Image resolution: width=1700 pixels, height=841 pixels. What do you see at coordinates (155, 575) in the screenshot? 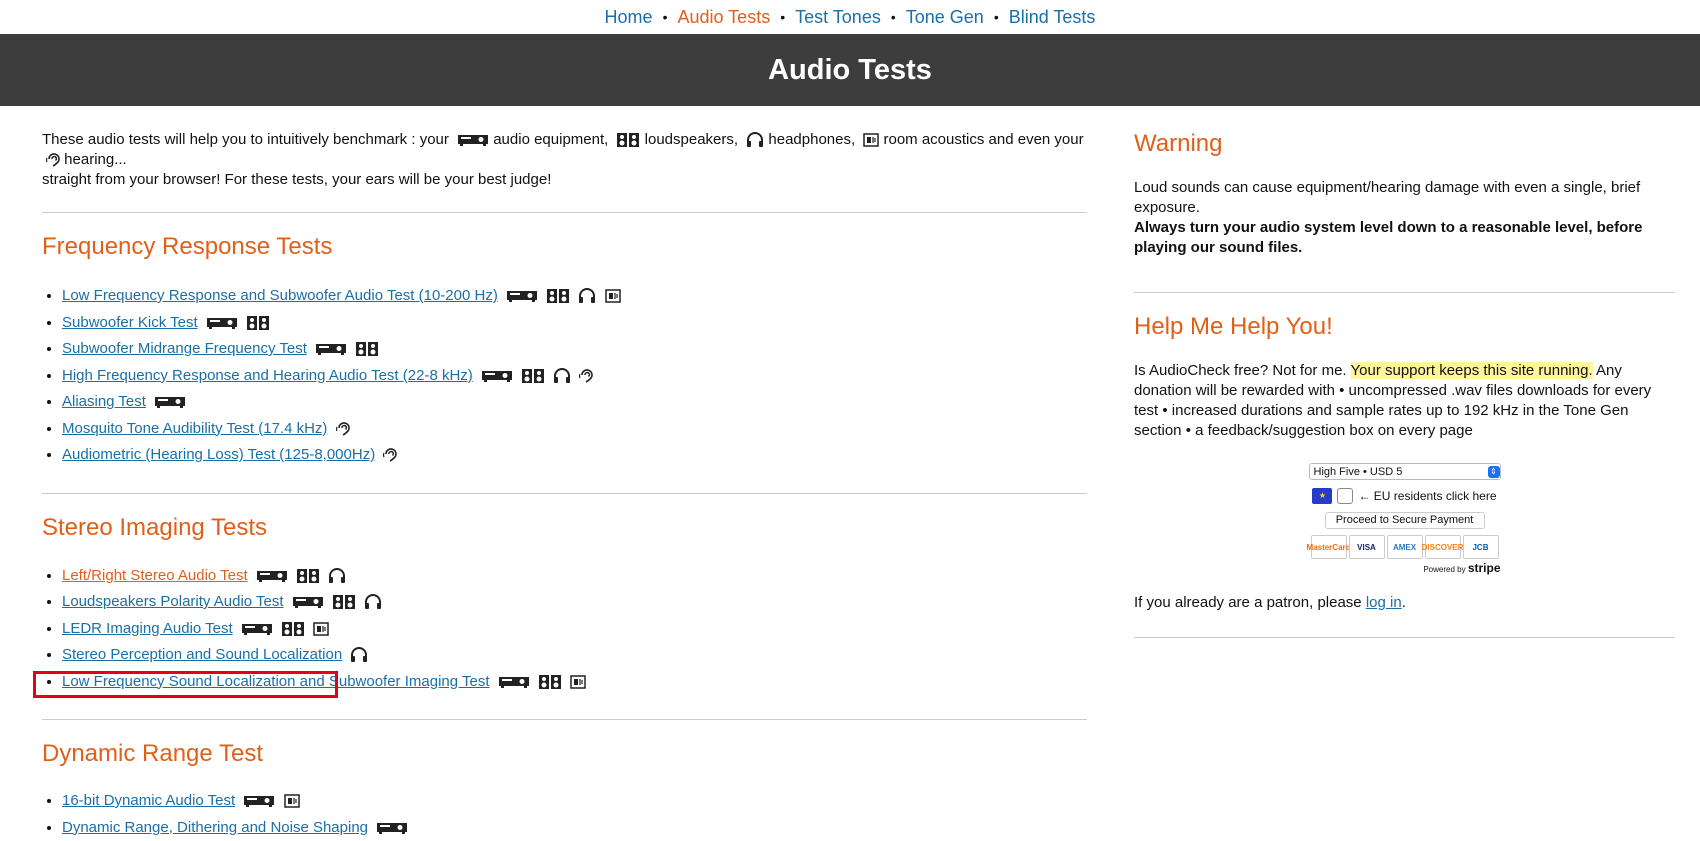
I see `test-link: Left/Right Stereo Audio Test` at bounding box center [155, 575].